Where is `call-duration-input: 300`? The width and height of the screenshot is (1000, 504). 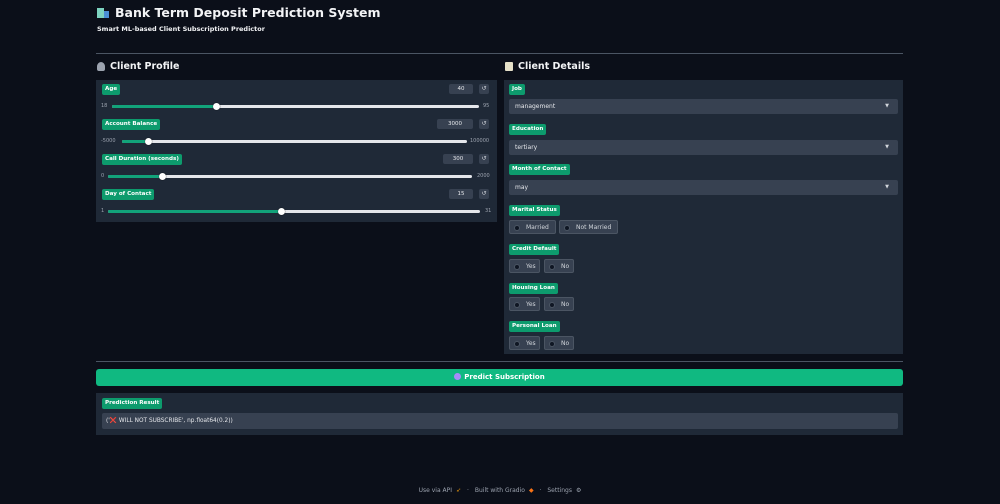 call-duration-input: 300 is located at coordinates (458, 159).